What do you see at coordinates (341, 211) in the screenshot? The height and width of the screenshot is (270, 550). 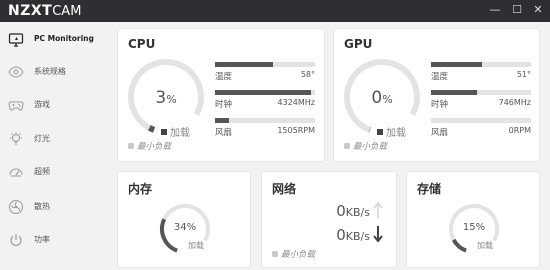 I see `upload-value: 0` at bounding box center [341, 211].